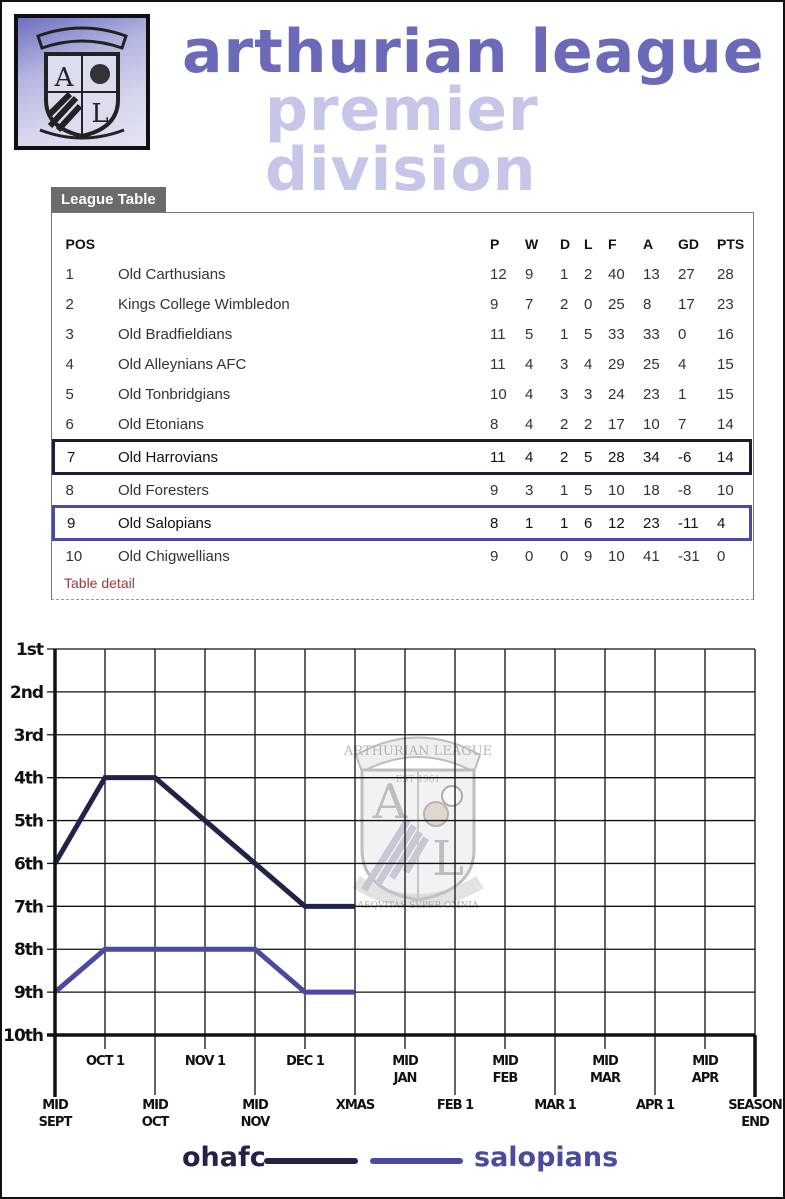  Describe the element at coordinates (651, 274) in the screenshot. I see `cell-against: 13` at that location.